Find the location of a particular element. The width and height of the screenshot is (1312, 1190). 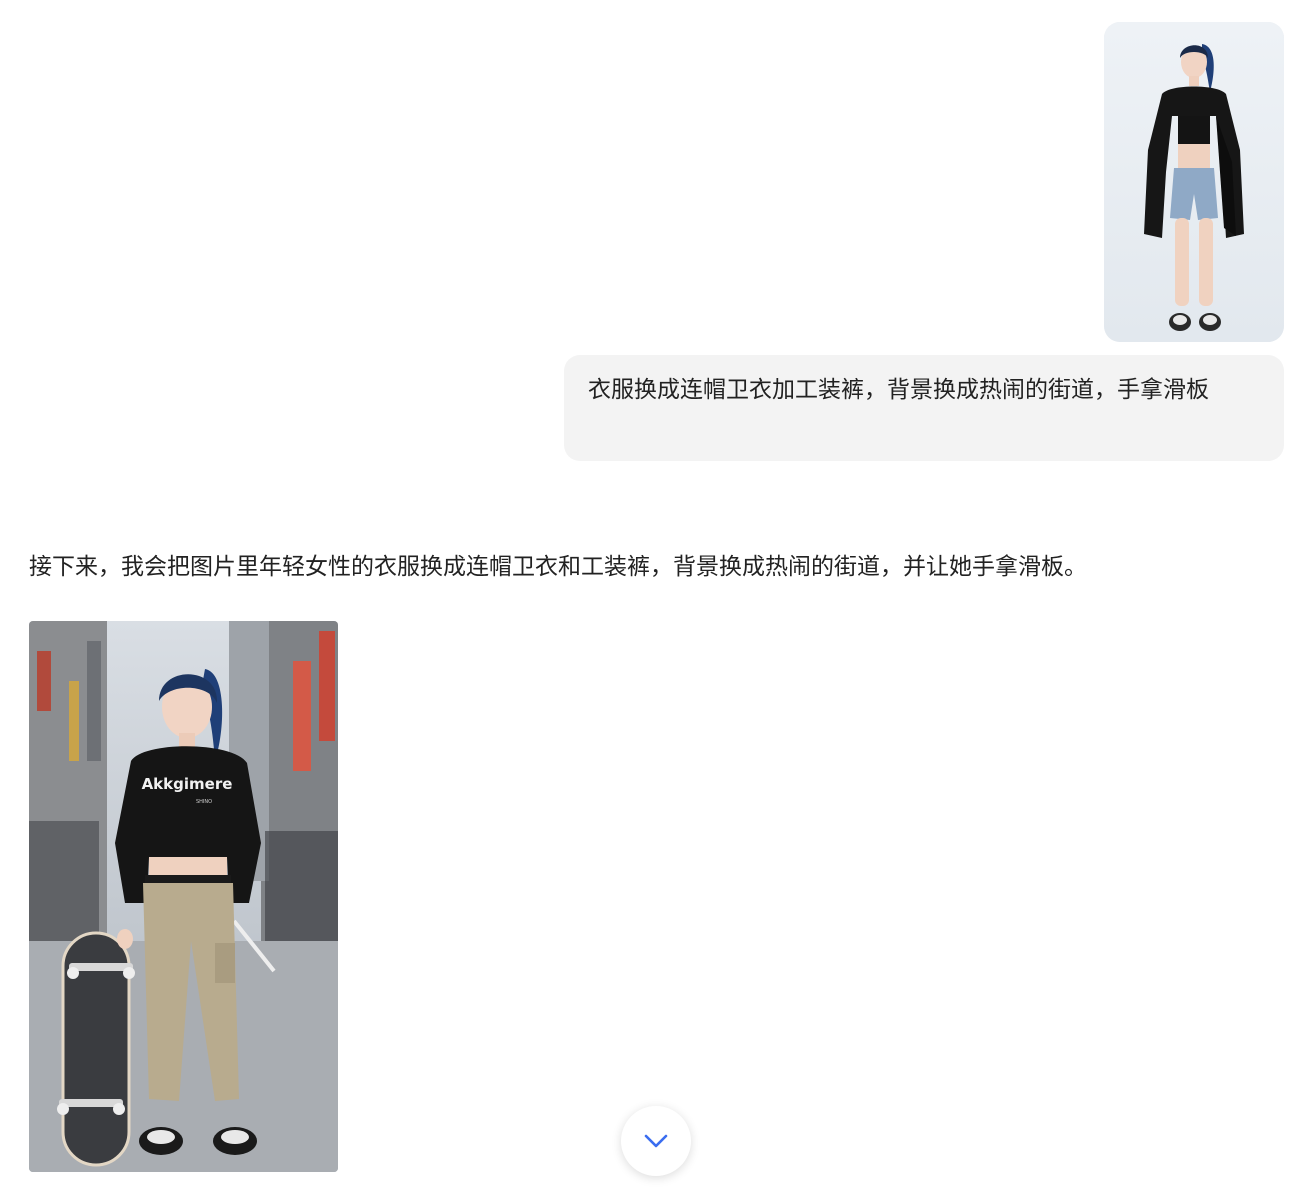

street-skateboard-photo-icon: Akkgimere SHINO is located at coordinates (183, 896).